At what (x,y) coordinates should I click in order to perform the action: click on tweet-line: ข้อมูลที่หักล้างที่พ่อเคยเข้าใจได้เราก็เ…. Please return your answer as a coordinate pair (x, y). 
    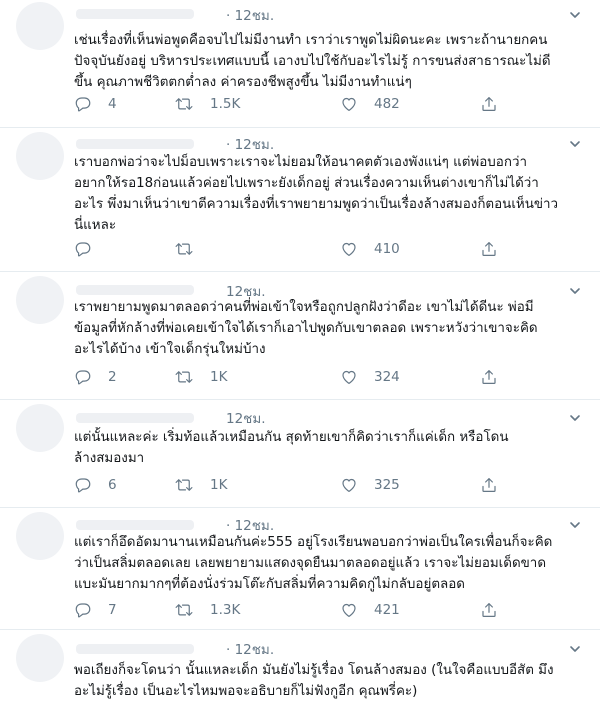
    Looking at the image, I should click on (306, 328).